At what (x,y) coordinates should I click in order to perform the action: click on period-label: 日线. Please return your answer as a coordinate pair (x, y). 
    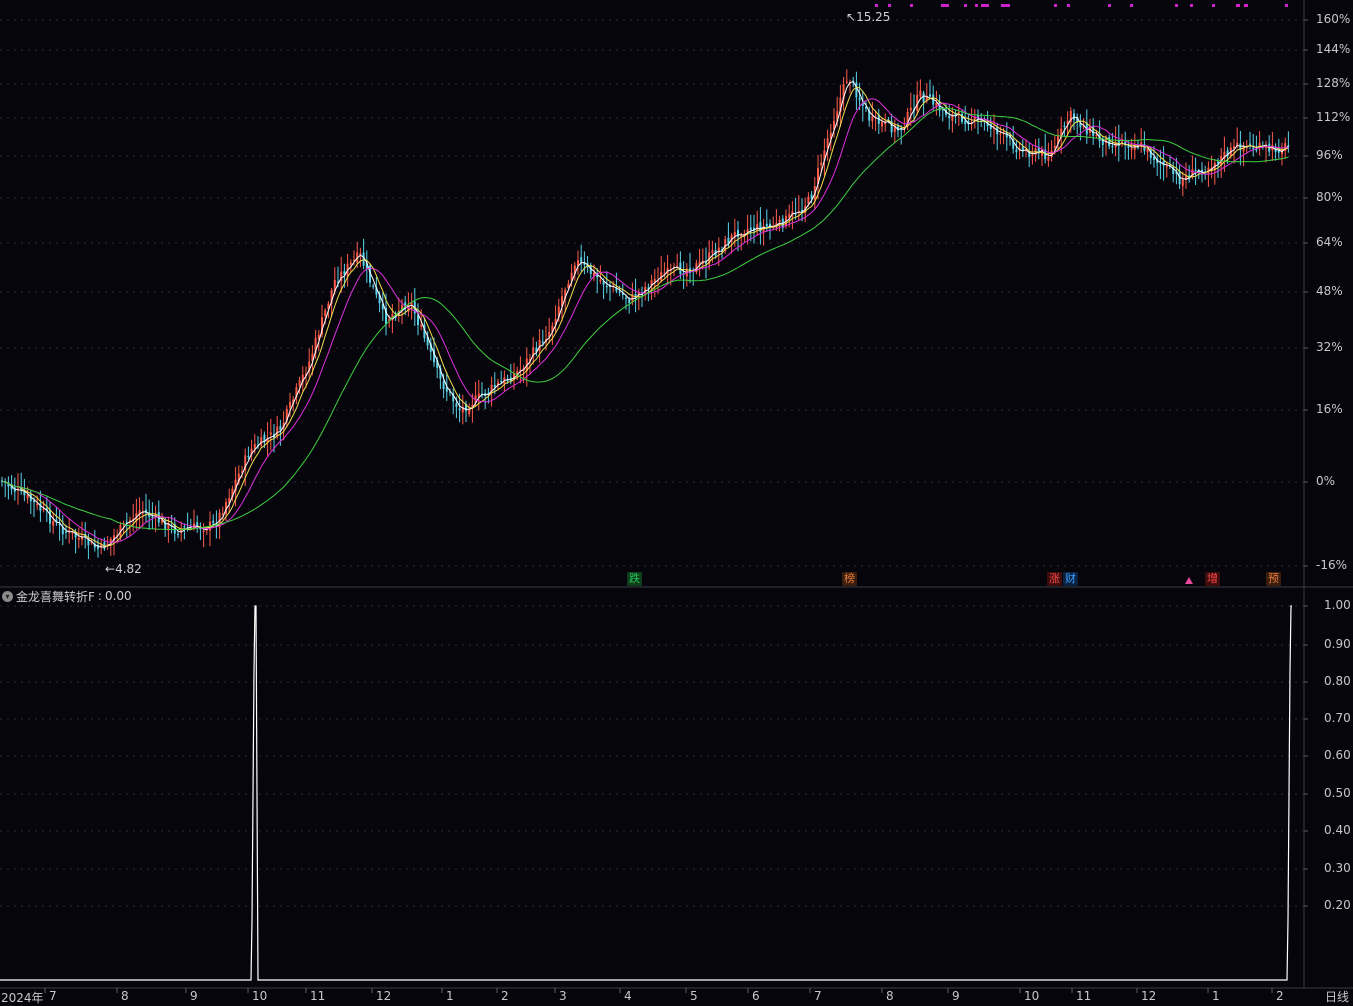
    Looking at the image, I should click on (1337, 996).